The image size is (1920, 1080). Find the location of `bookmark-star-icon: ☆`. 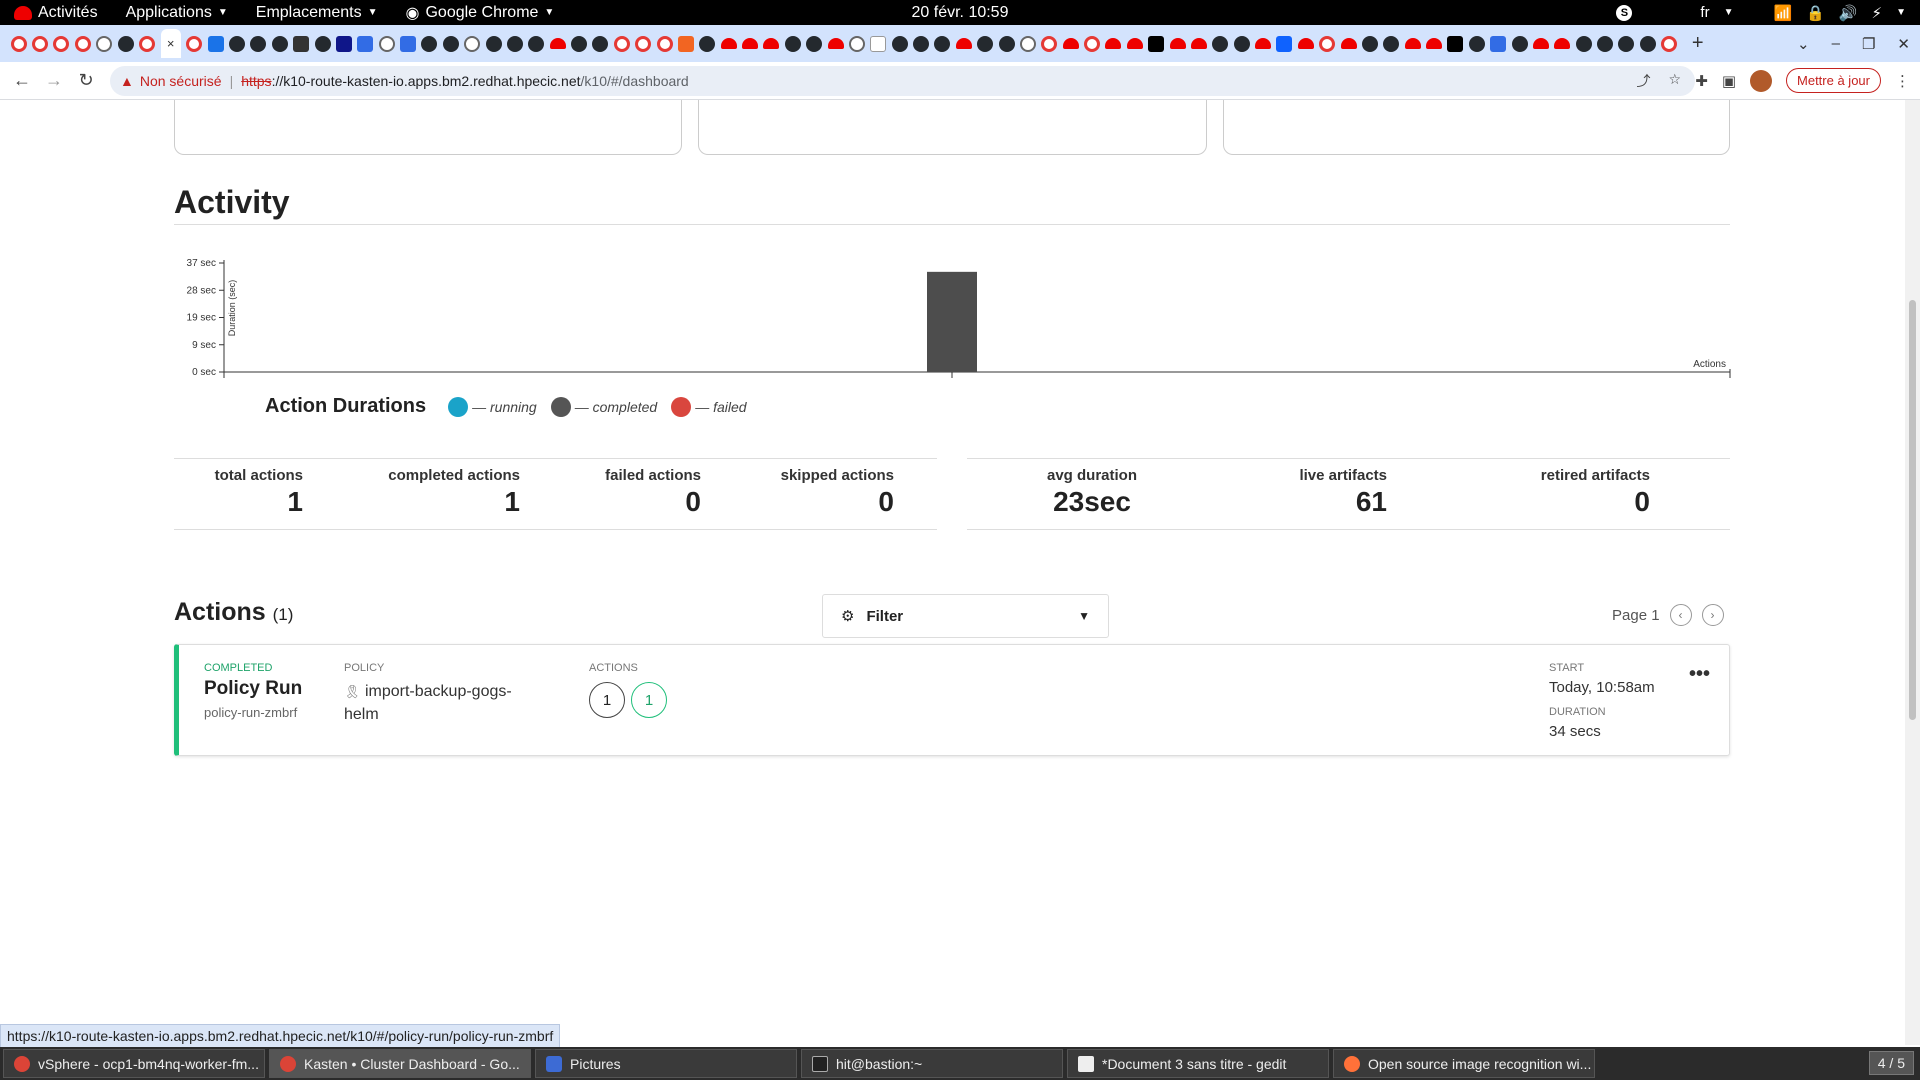

bookmark-star-icon: ☆ is located at coordinates (1674, 81).